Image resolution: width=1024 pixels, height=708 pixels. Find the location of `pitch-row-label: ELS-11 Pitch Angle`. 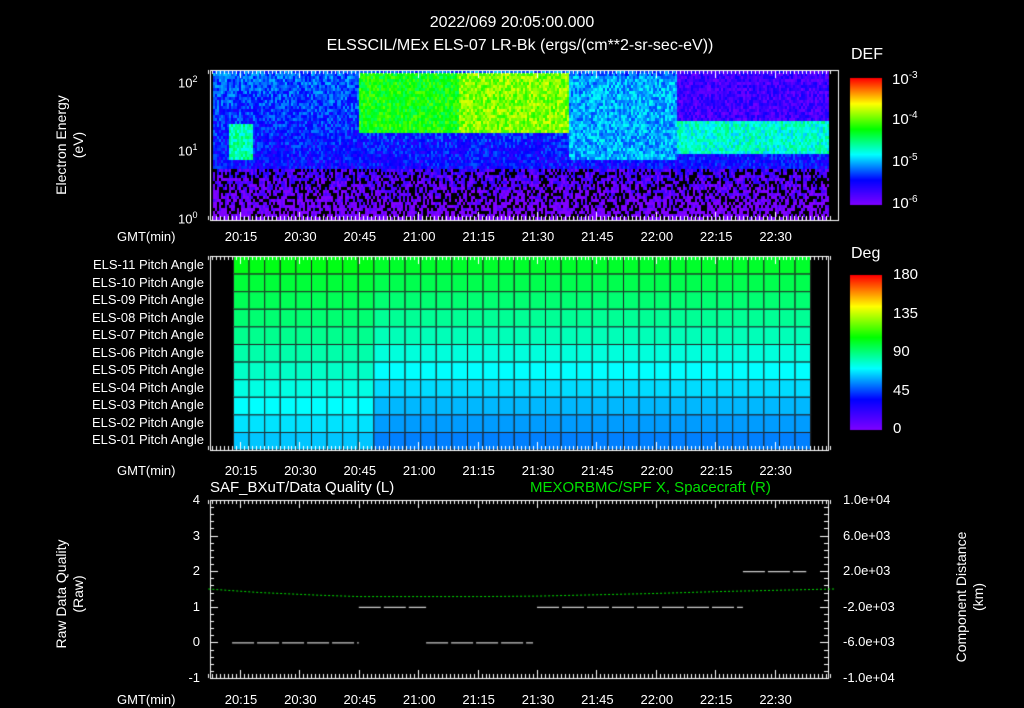

pitch-row-label: ELS-11 Pitch Angle is located at coordinates (148, 264).